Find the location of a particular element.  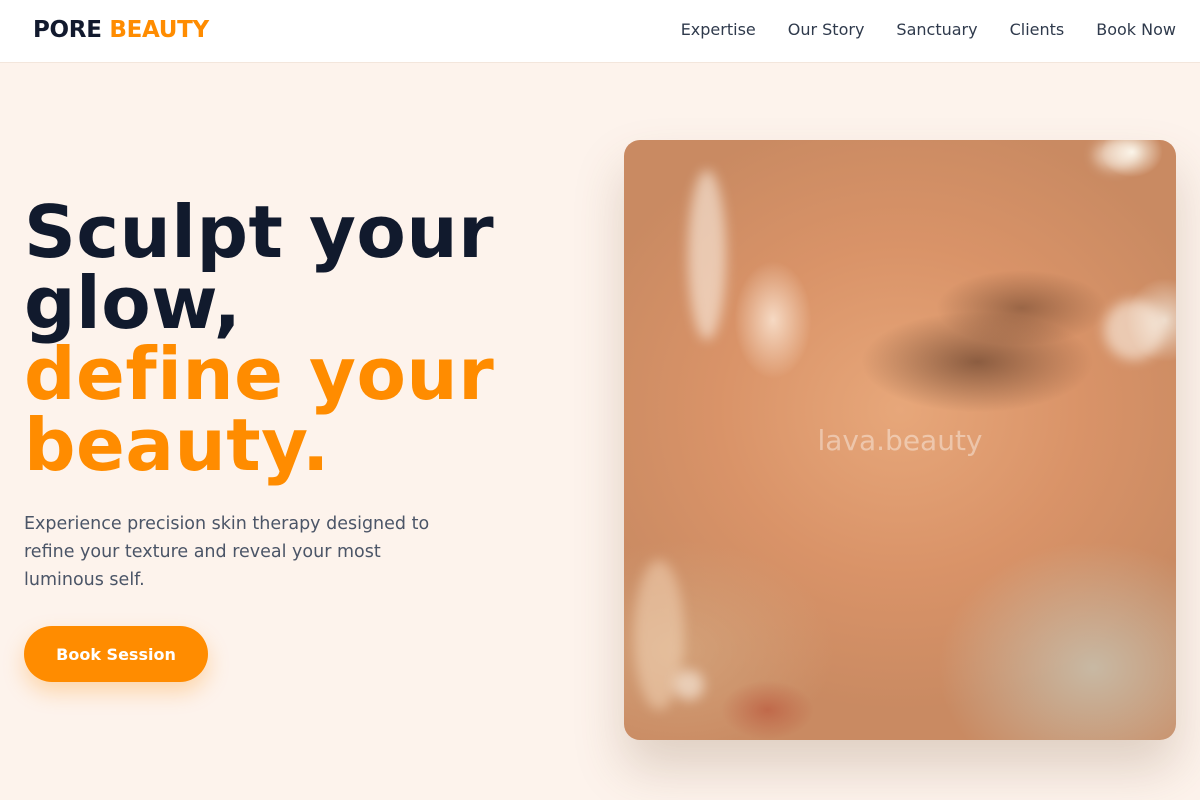

nav-link-expertise: Expertise is located at coordinates (718, 29).